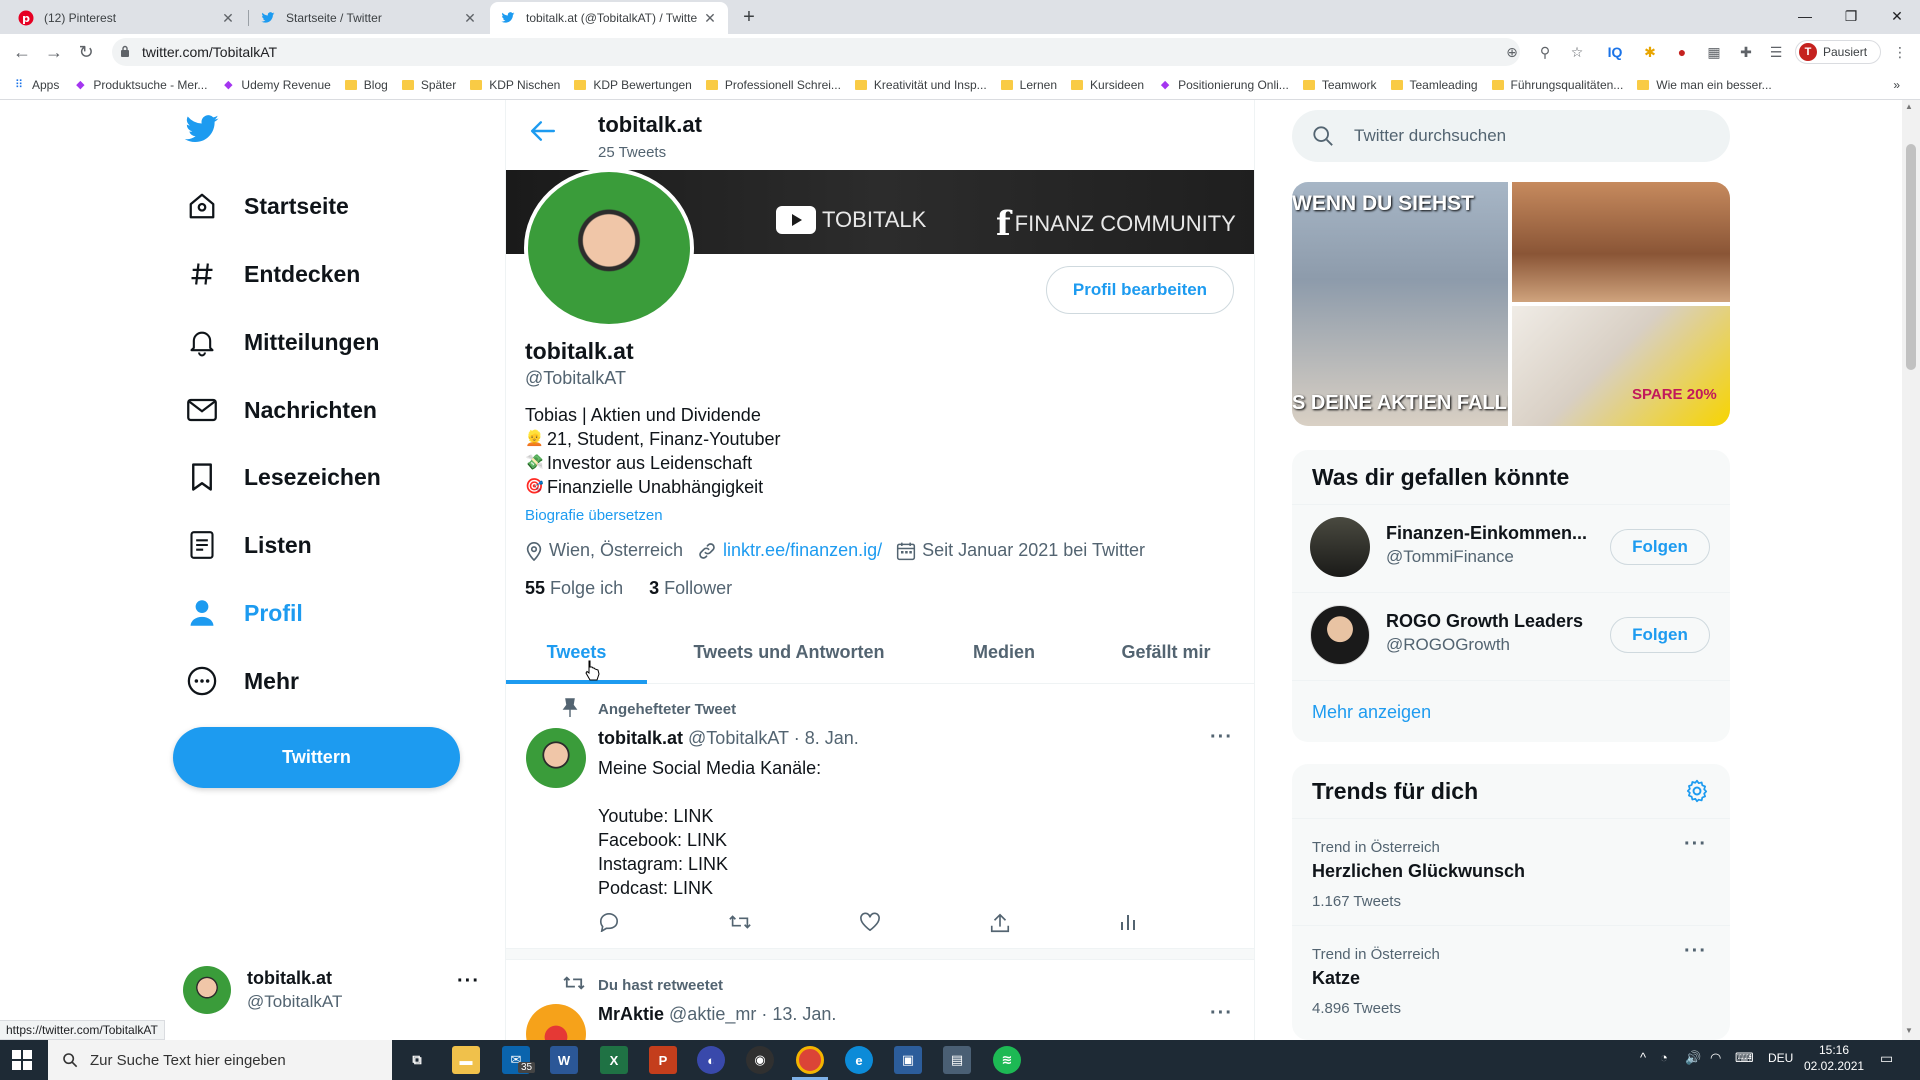 The width and height of the screenshot is (1920, 1080). What do you see at coordinates (810, 1060) in the screenshot?
I see `chrome-icon` at bounding box center [810, 1060].